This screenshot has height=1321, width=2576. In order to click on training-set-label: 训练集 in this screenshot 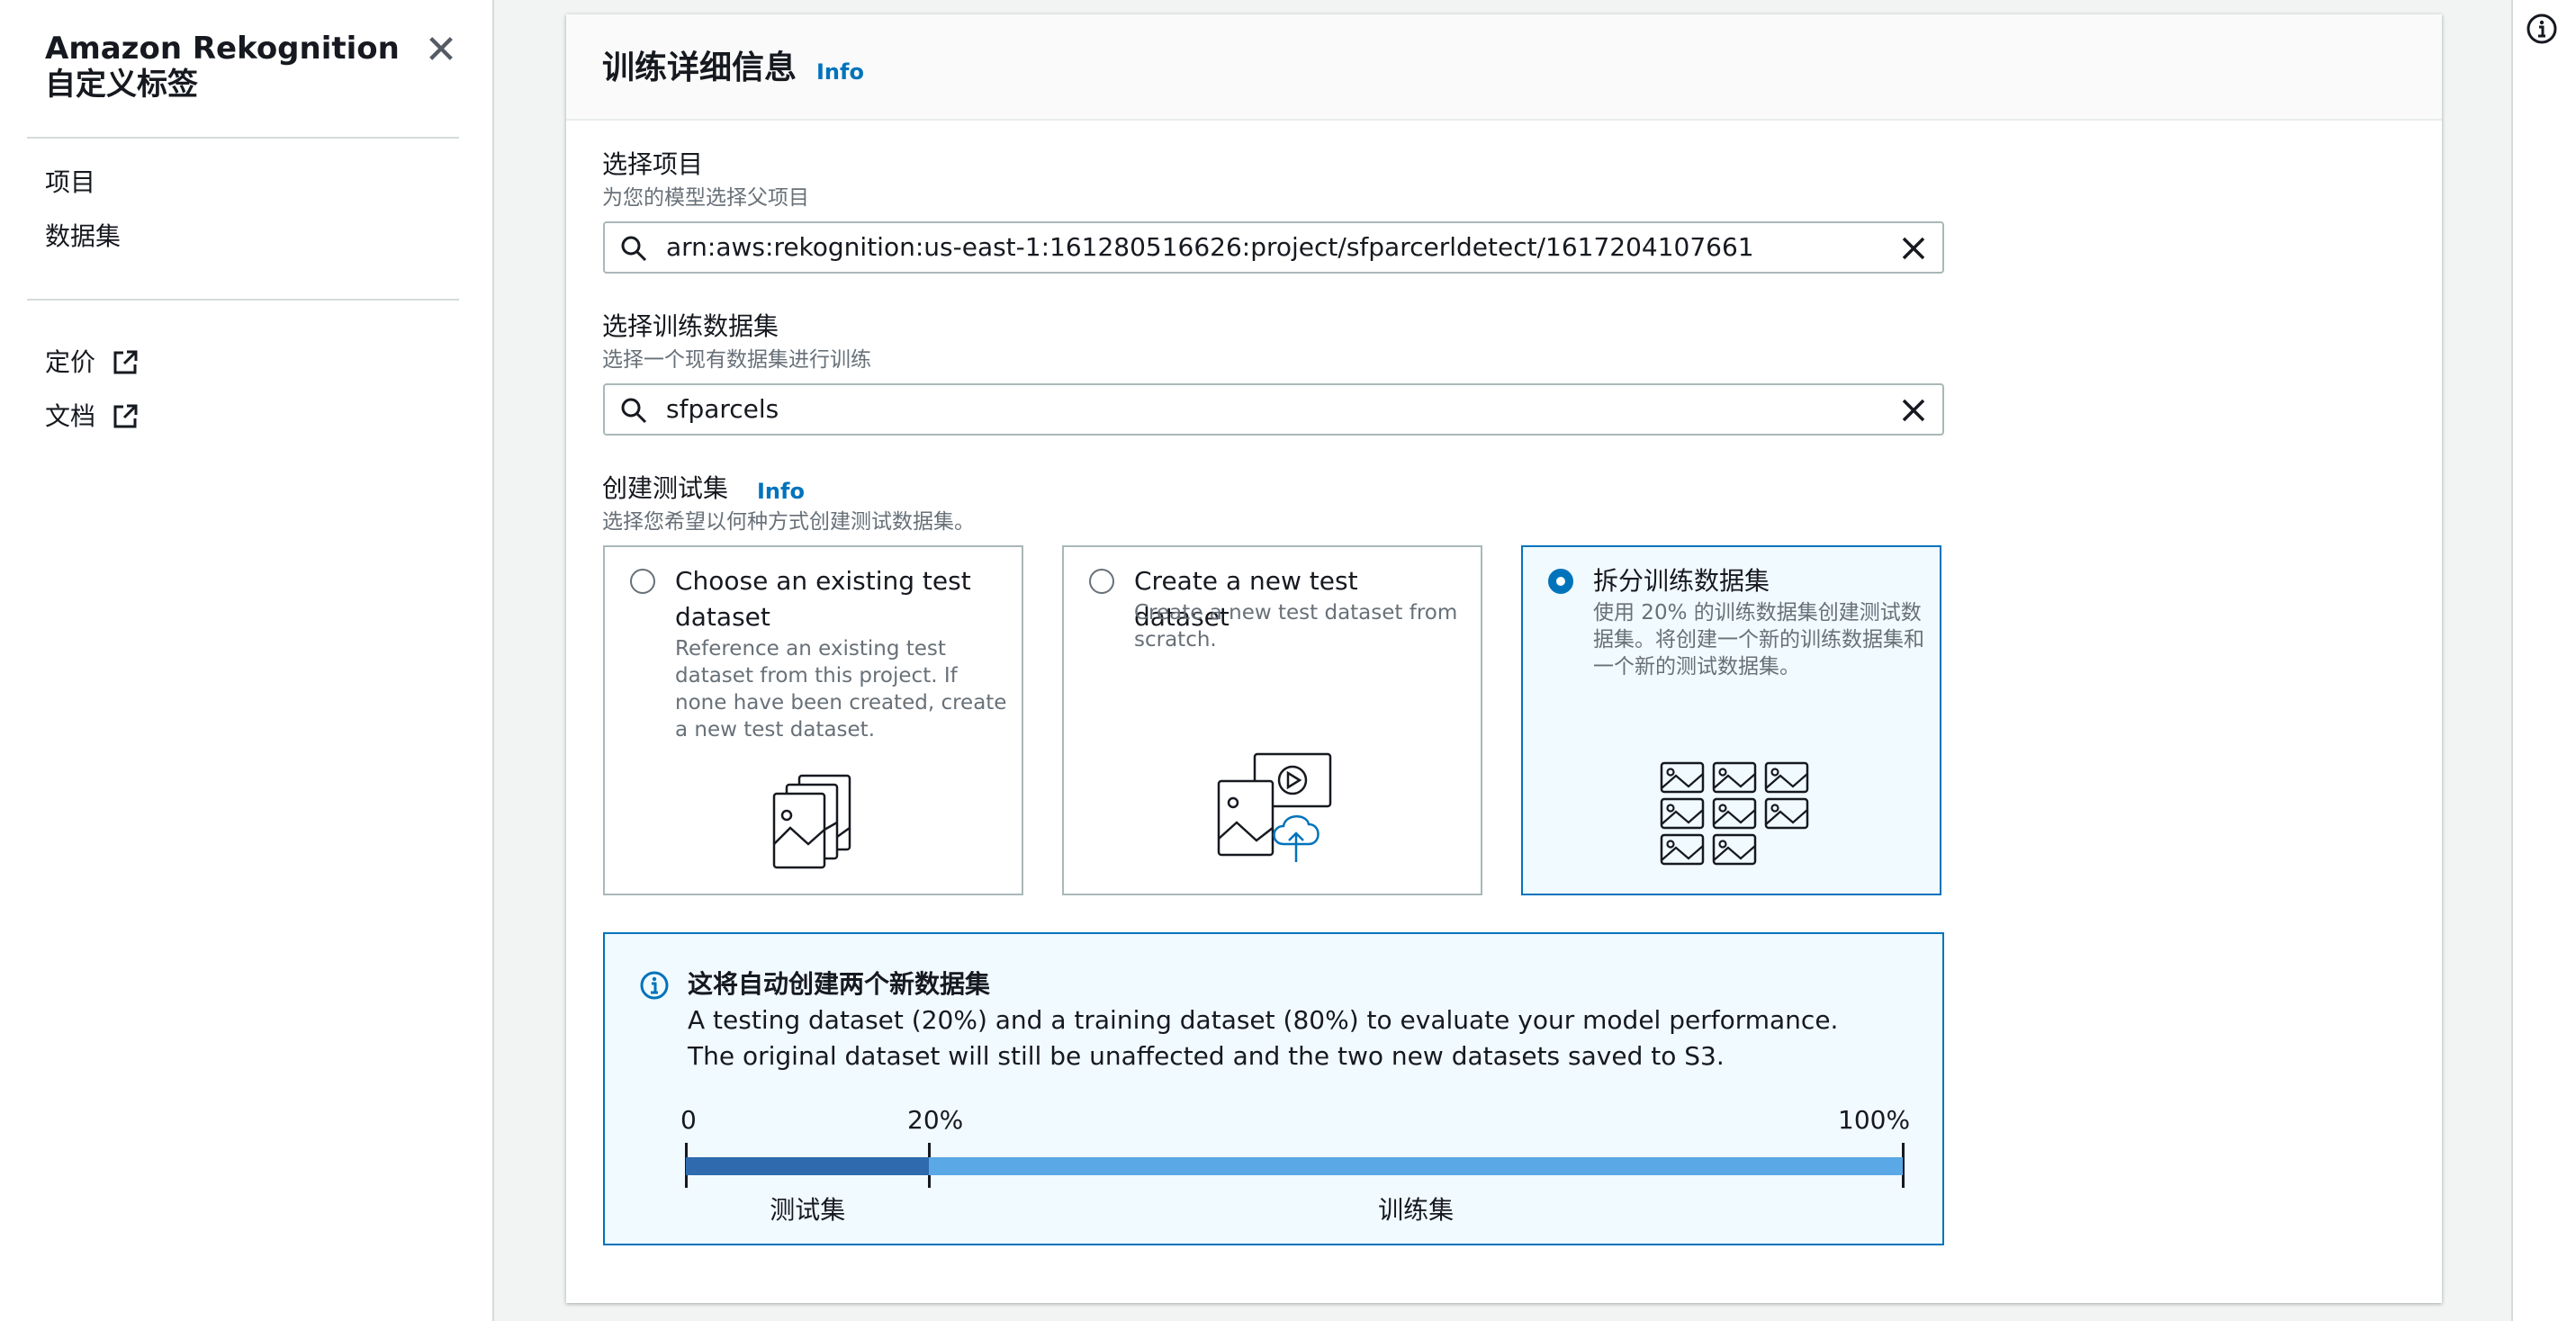, I will do `click(1416, 1210)`.